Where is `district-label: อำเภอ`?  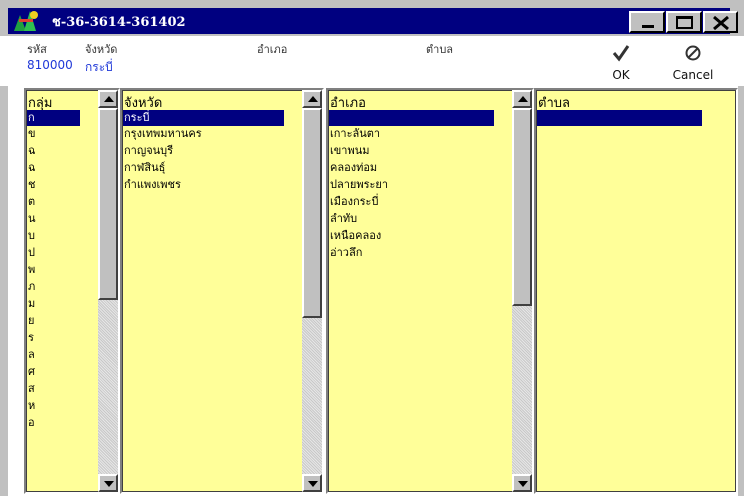
district-label: อำเภอ is located at coordinates (272, 49).